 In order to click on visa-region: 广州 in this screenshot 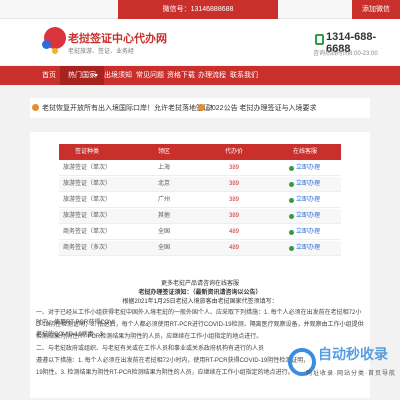, I will do `click(163, 200)`.